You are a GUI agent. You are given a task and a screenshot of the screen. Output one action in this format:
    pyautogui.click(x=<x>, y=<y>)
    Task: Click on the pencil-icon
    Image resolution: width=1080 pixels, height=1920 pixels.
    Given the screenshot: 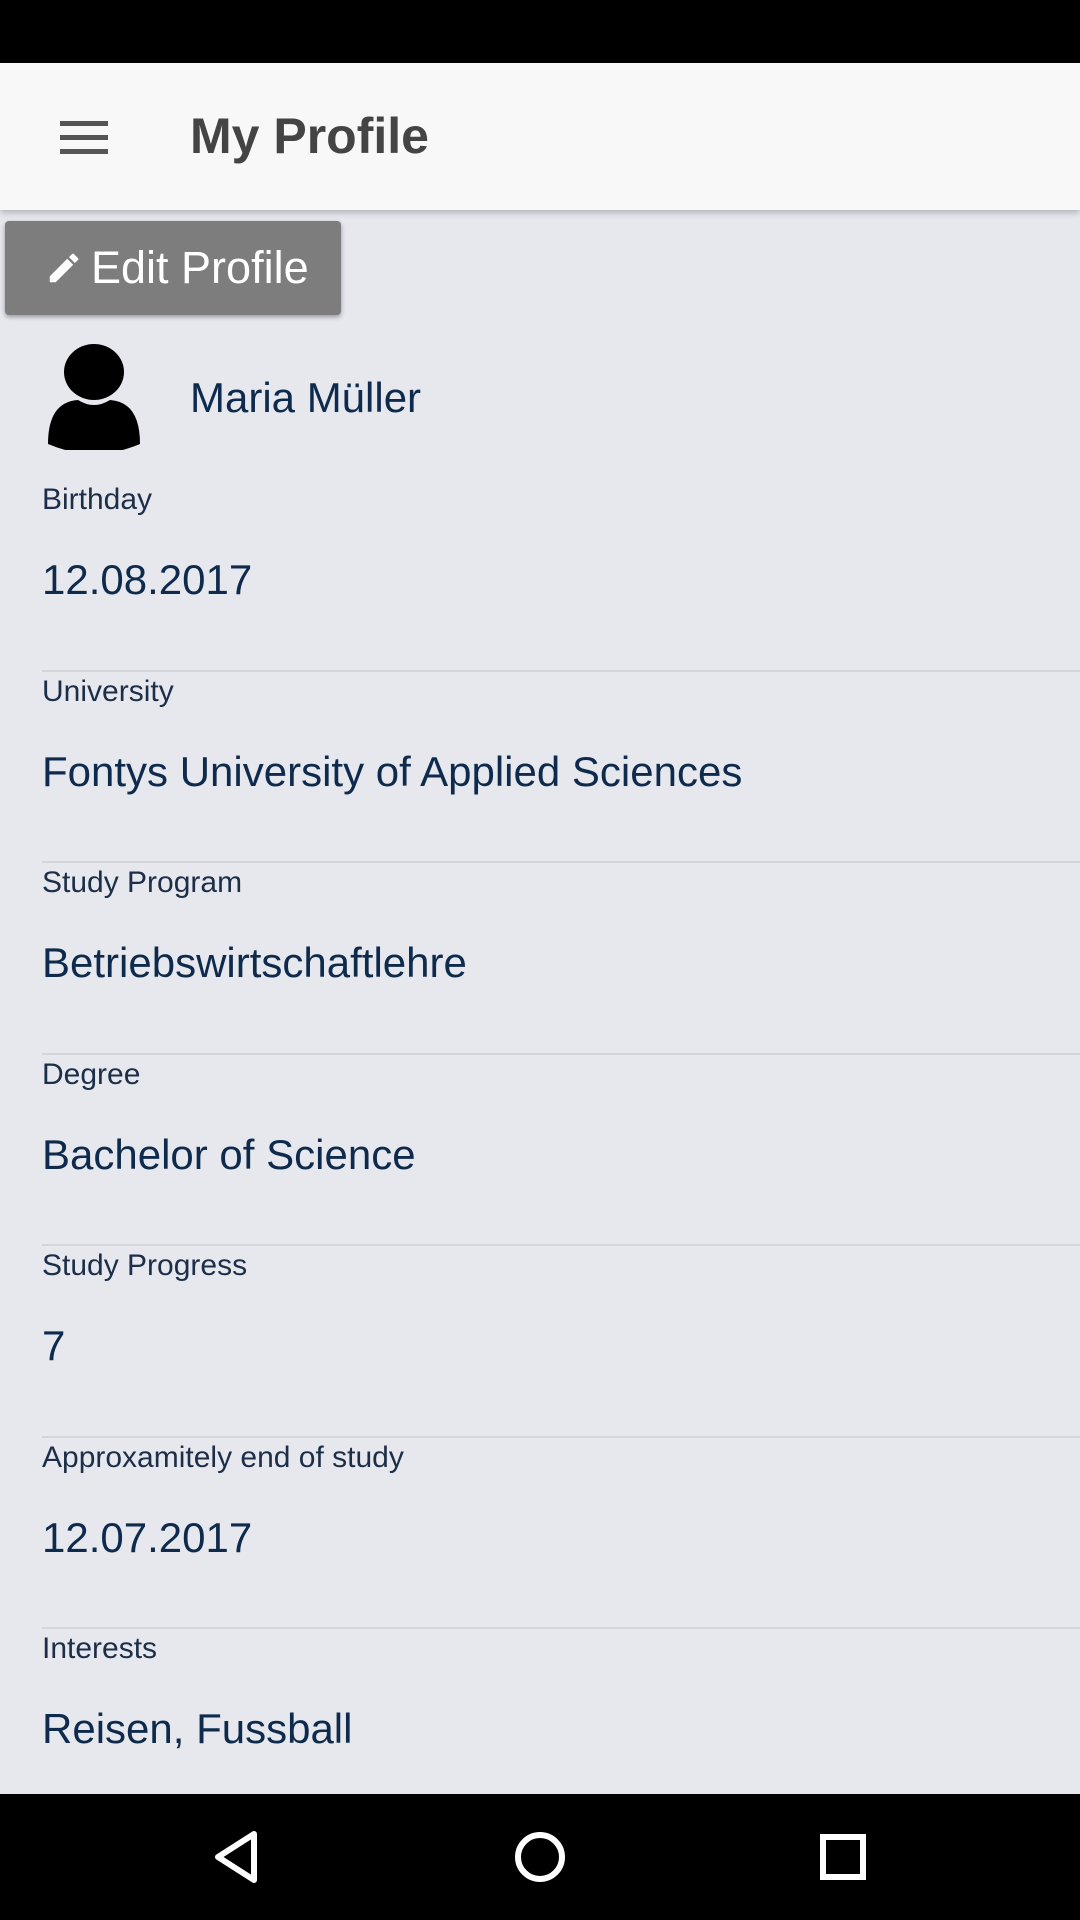 What is the action you would take?
    pyautogui.click(x=64, y=268)
    